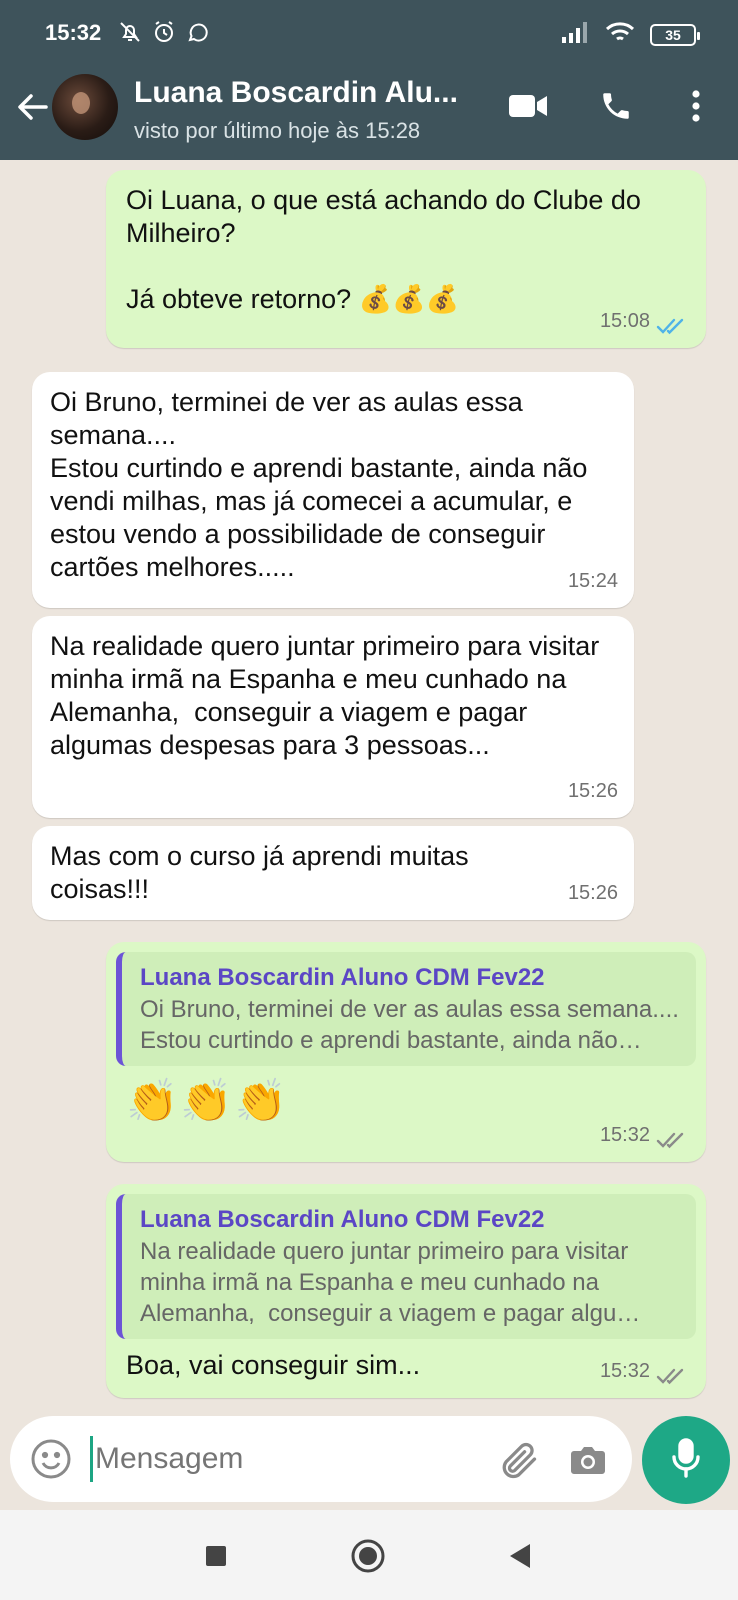 Image resolution: width=738 pixels, height=1600 pixels. I want to click on system-nav-bar, so click(369, 1555).